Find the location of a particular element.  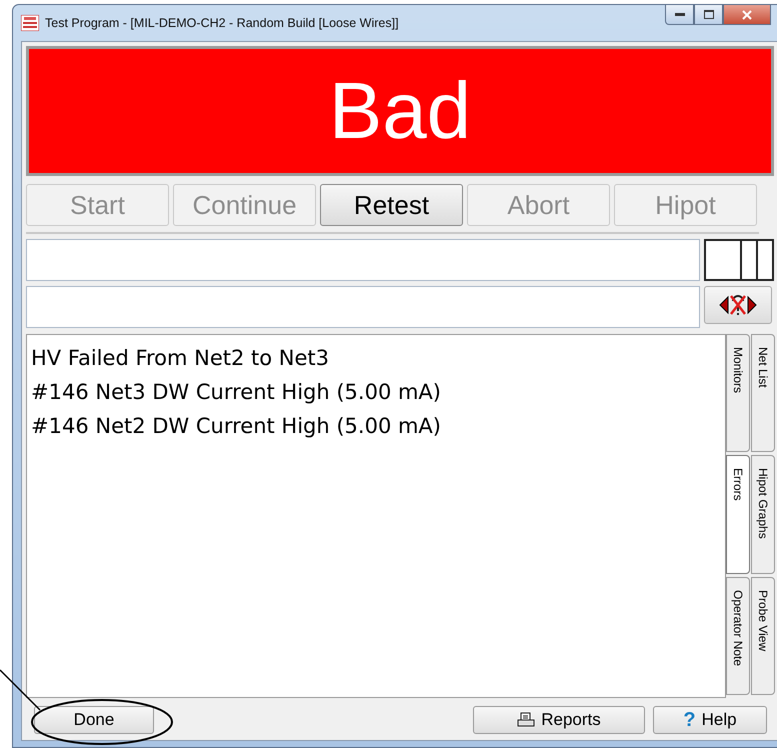

done-button: Done is located at coordinates (94, 720).